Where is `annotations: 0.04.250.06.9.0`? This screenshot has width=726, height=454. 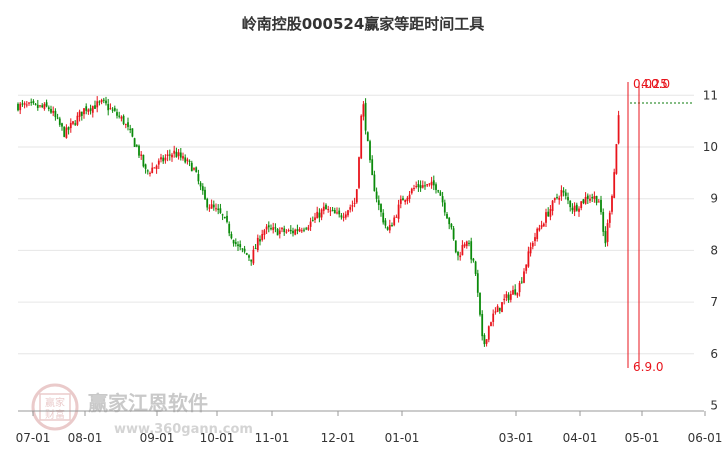
annotations: 0.04.250.06.9.0 is located at coordinates (660, 225).